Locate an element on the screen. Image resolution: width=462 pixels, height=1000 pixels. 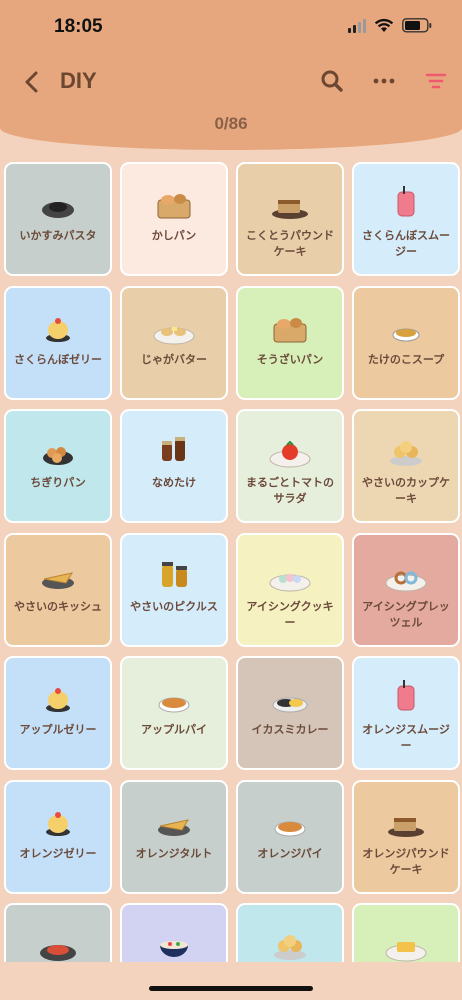
recipe-card: オレンジスムージー is located at coordinates (406, 713).